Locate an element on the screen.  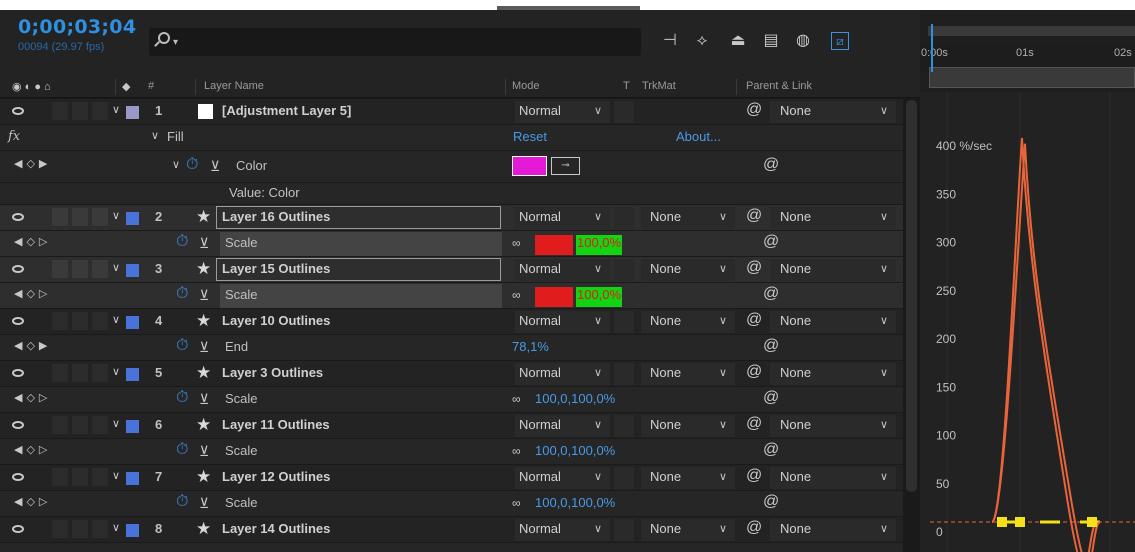
column-mode: Mode is located at coordinates (526, 86).